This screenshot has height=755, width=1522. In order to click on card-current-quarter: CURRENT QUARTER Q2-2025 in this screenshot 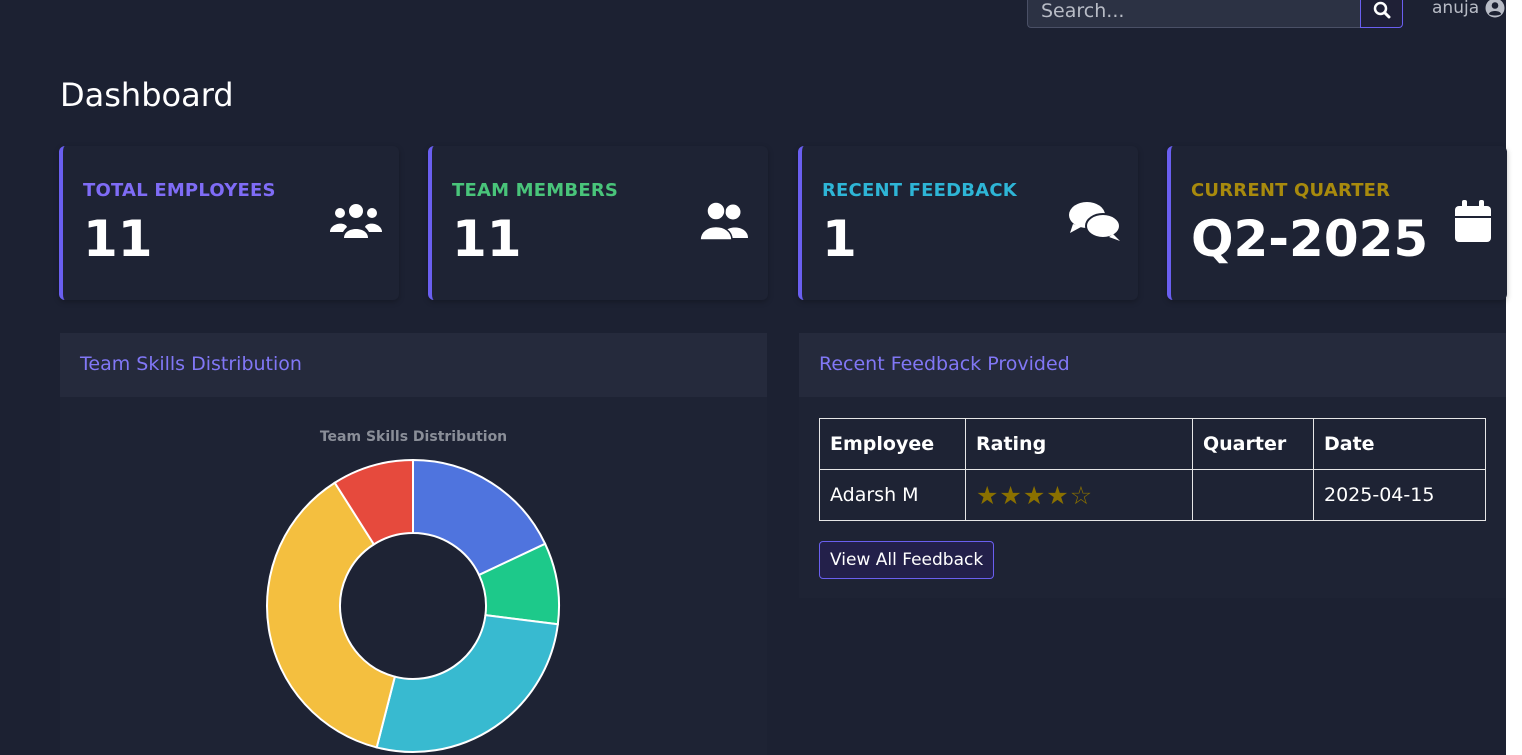, I will do `click(1337, 223)`.